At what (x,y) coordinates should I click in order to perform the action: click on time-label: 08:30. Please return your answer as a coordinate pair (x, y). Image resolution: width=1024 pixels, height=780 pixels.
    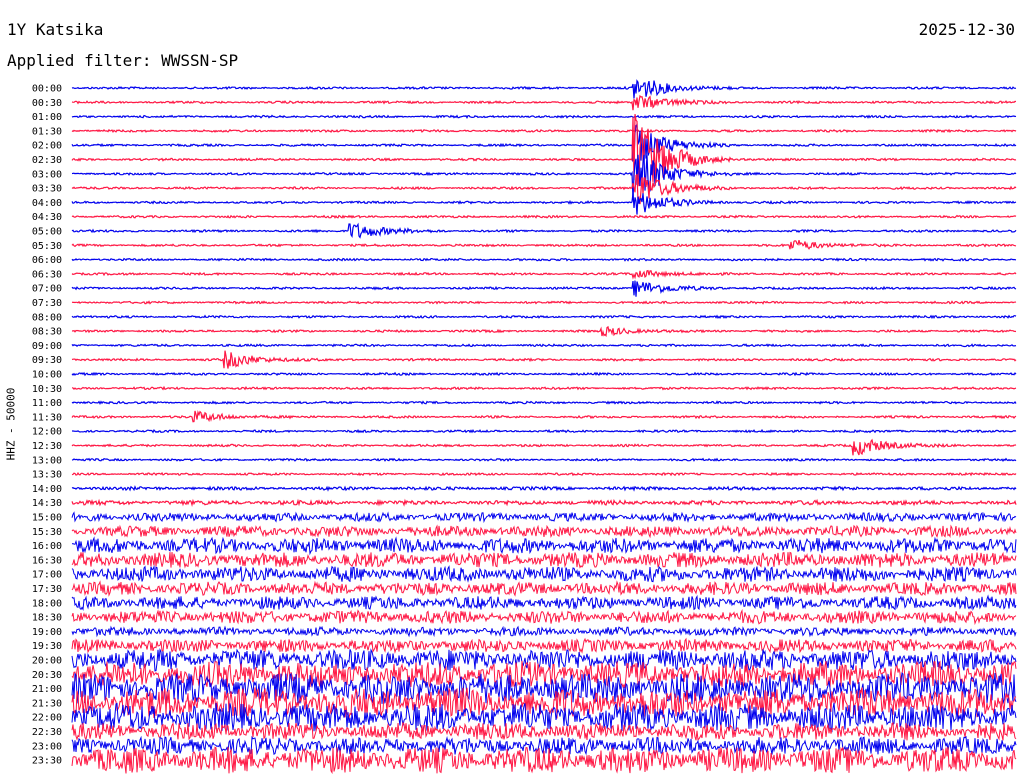
    Looking at the image, I should click on (47, 332).